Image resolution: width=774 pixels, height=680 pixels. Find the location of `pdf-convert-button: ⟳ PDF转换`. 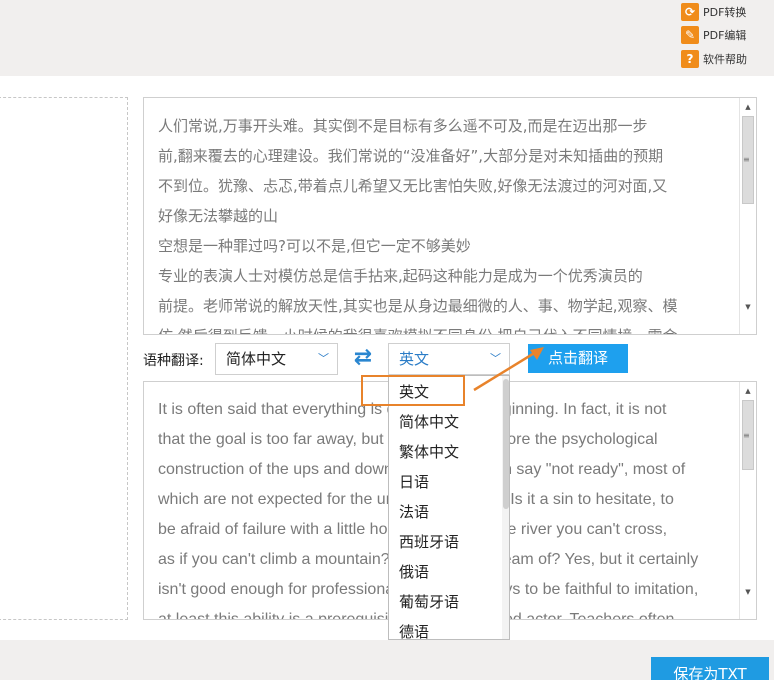

pdf-convert-button: ⟳ PDF转换 is located at coordinates (726, 11).